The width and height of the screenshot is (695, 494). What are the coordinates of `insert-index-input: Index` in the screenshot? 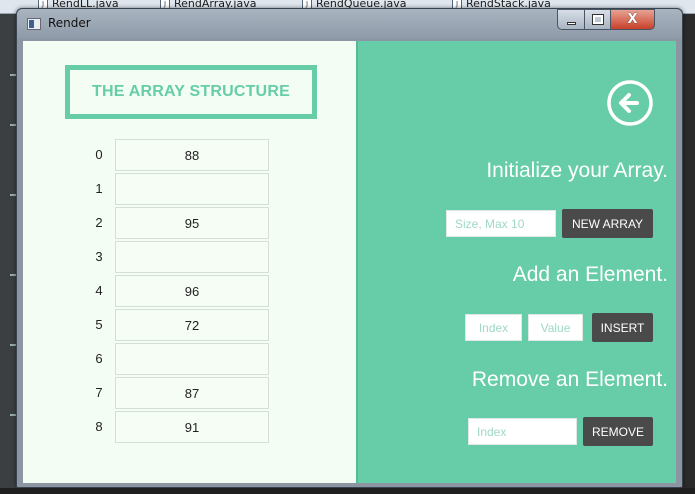 It's located at (493, 327).